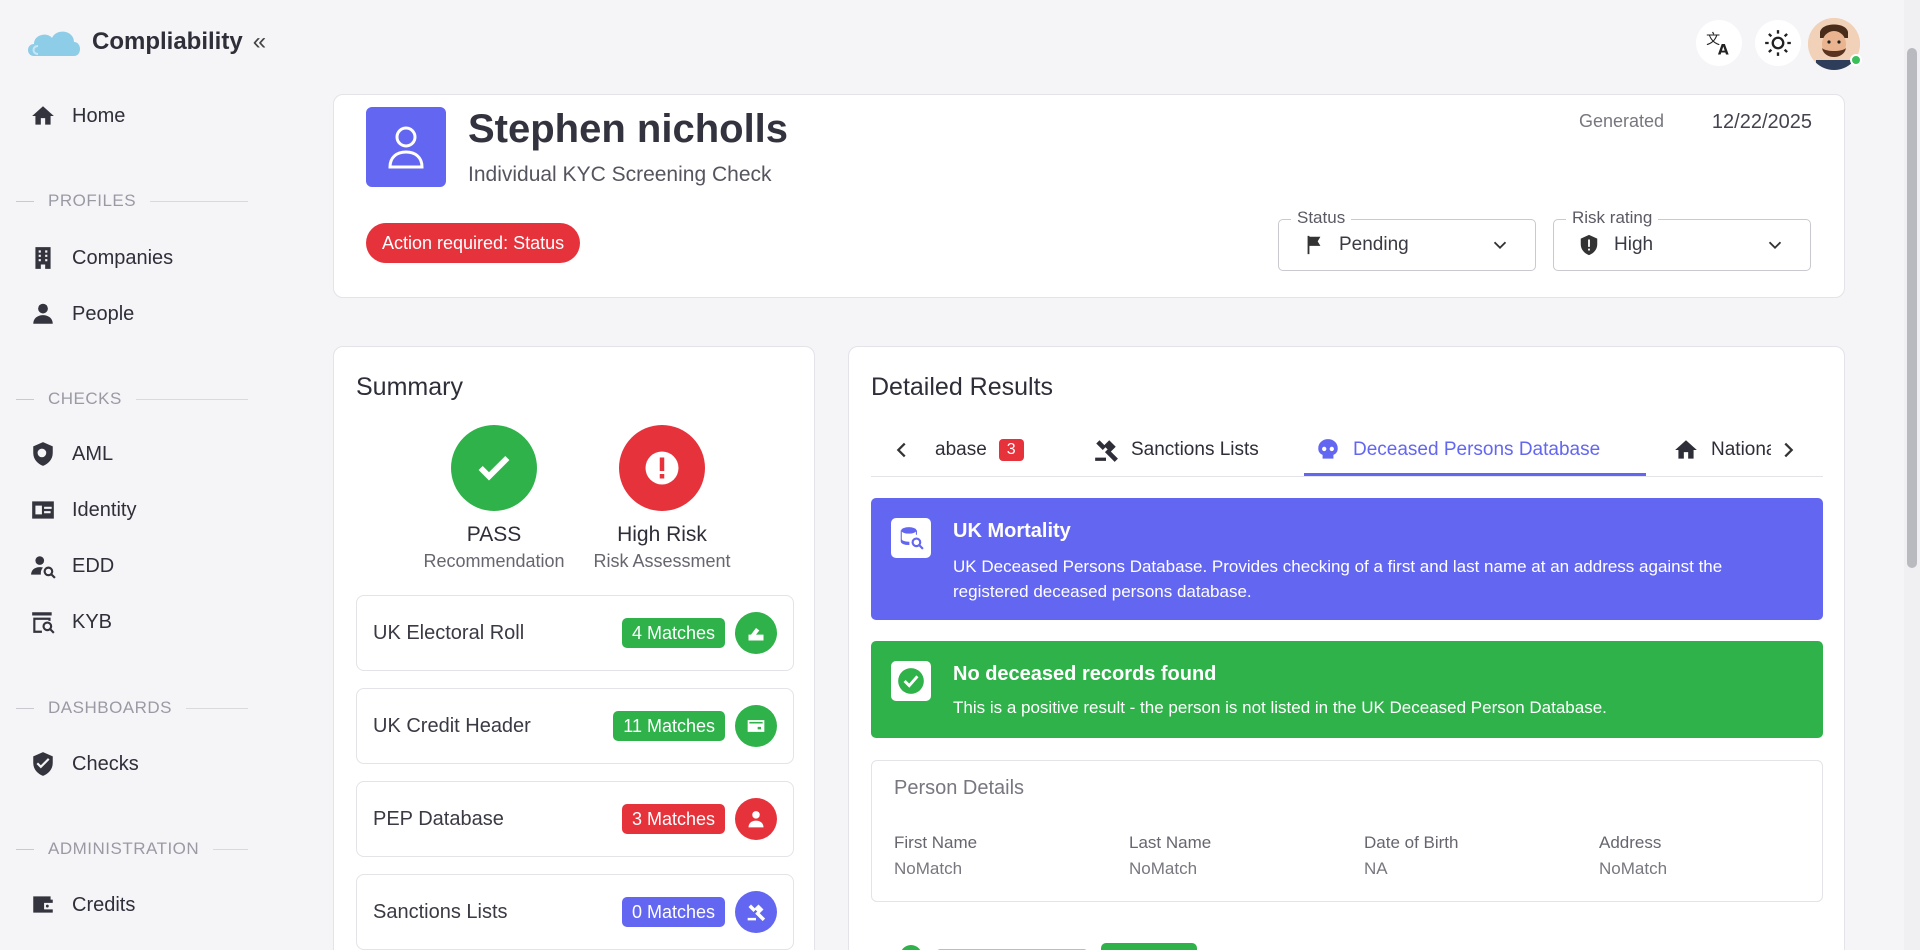  I want to click on wallet-icon, so click(43, 904).